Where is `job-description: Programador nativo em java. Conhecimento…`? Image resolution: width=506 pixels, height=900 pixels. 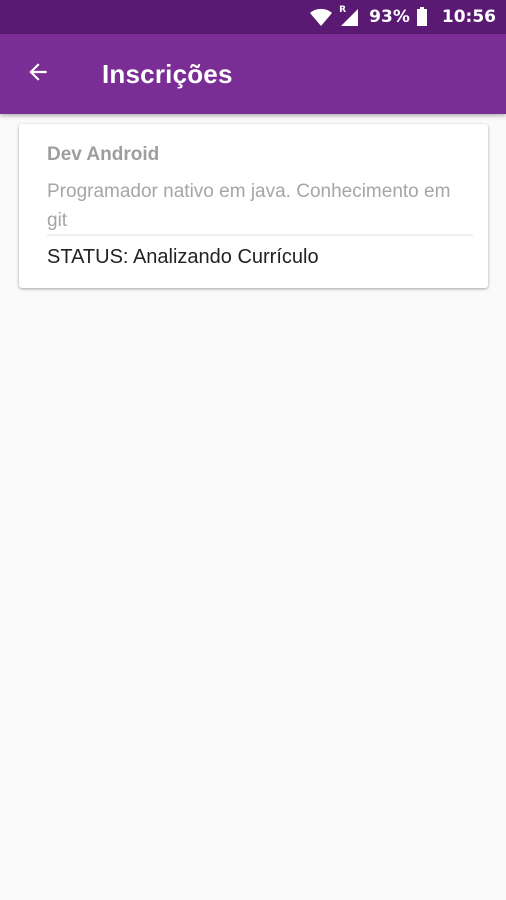
job-description: Programador nativo em java. Conhecimento… is located at coordinates (249, 206).